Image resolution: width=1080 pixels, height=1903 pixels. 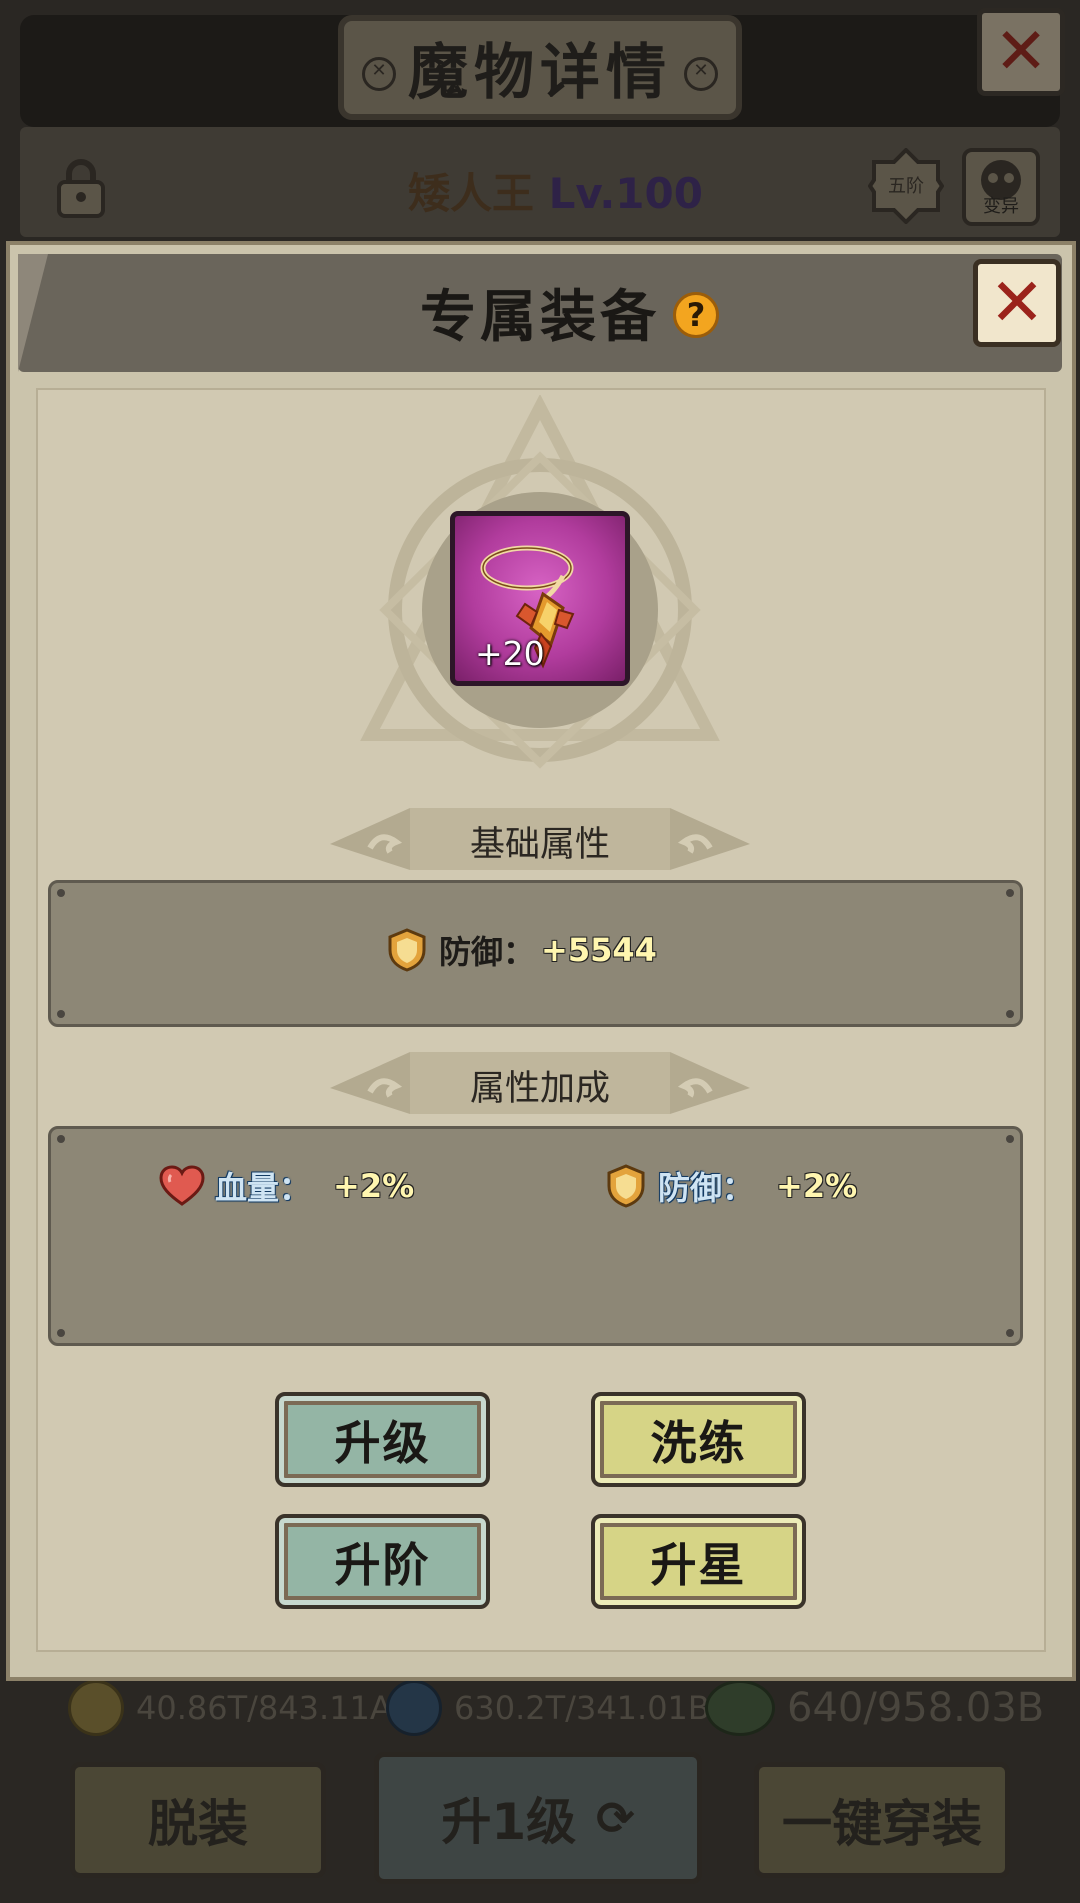 I want to click on unequip-button: 脱装, so click(x=198, y=1820).